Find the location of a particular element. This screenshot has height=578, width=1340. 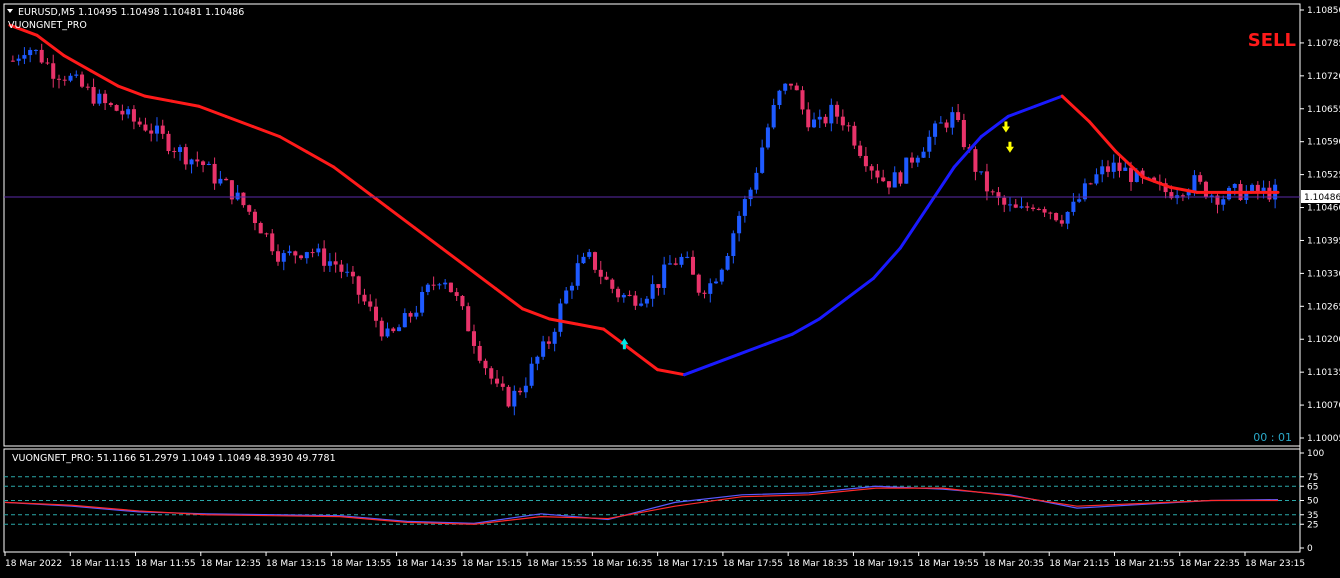

time-label: 18 Mar 12:35 is located at coordinates (231, 564).